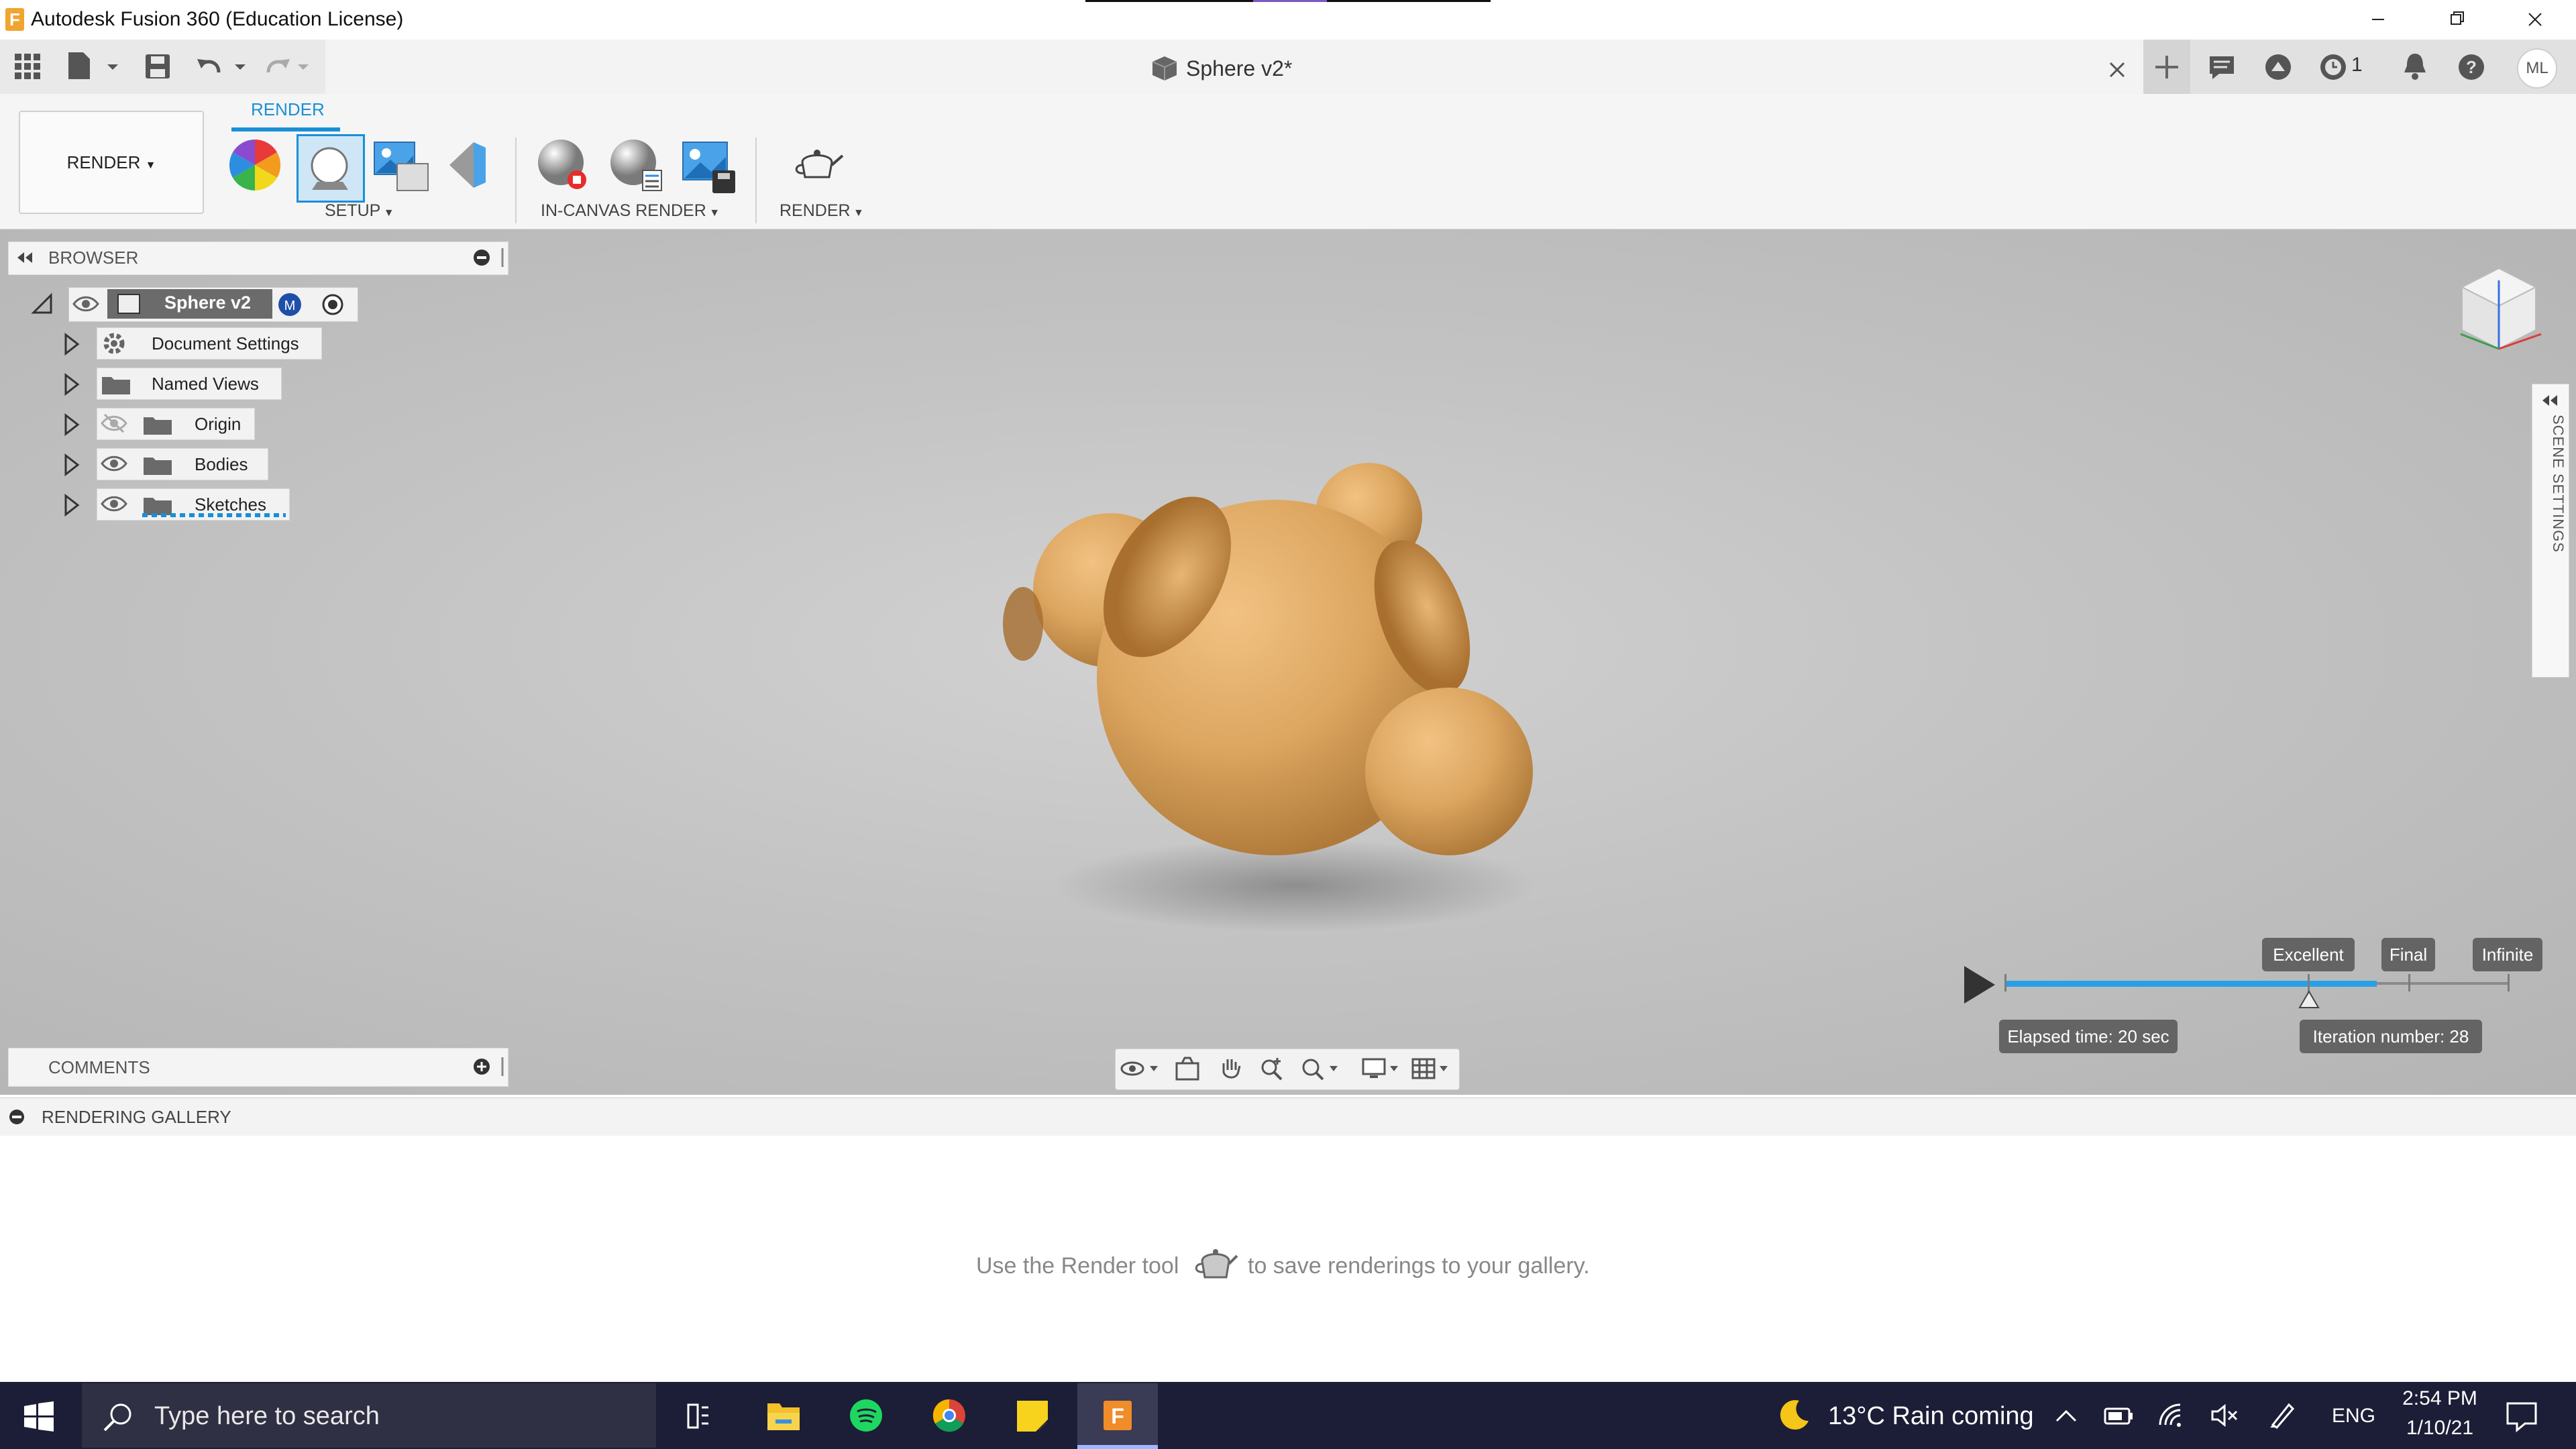  I want to click on restore-icon, so click(2456, 19).